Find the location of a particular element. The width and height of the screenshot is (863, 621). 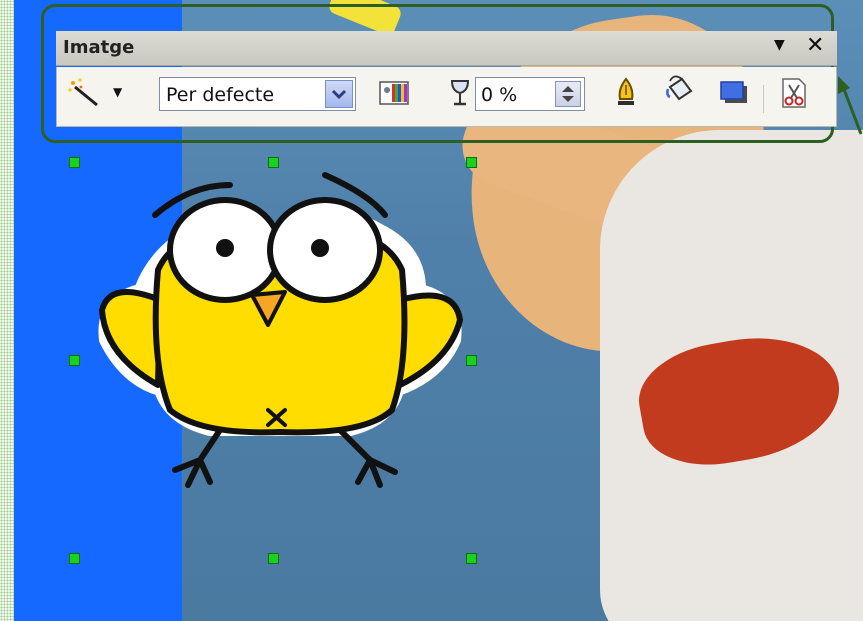

page-edge is located at coordinates (7, 310).